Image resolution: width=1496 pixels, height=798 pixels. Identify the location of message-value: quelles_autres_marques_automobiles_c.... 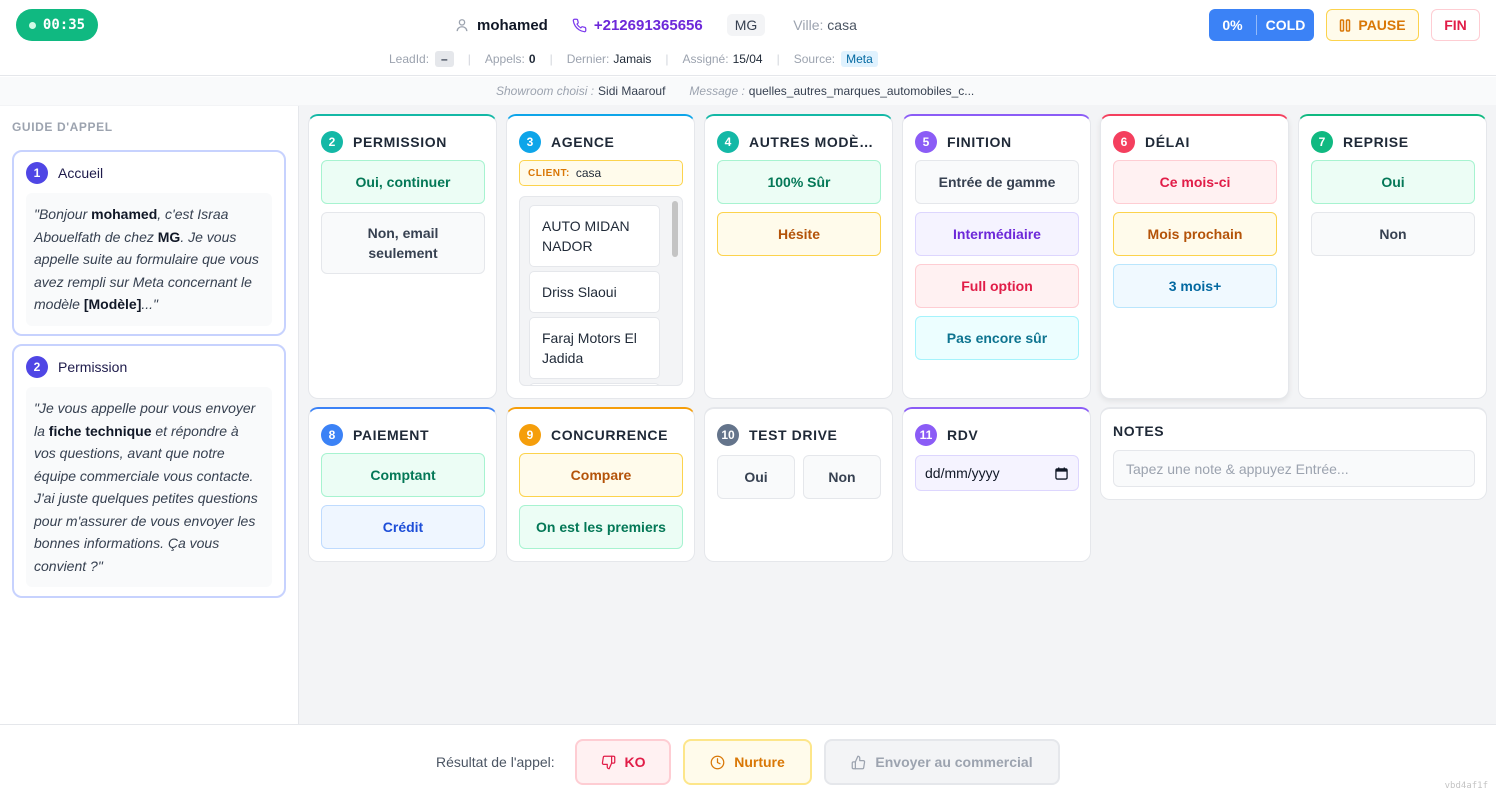
(861, 91).